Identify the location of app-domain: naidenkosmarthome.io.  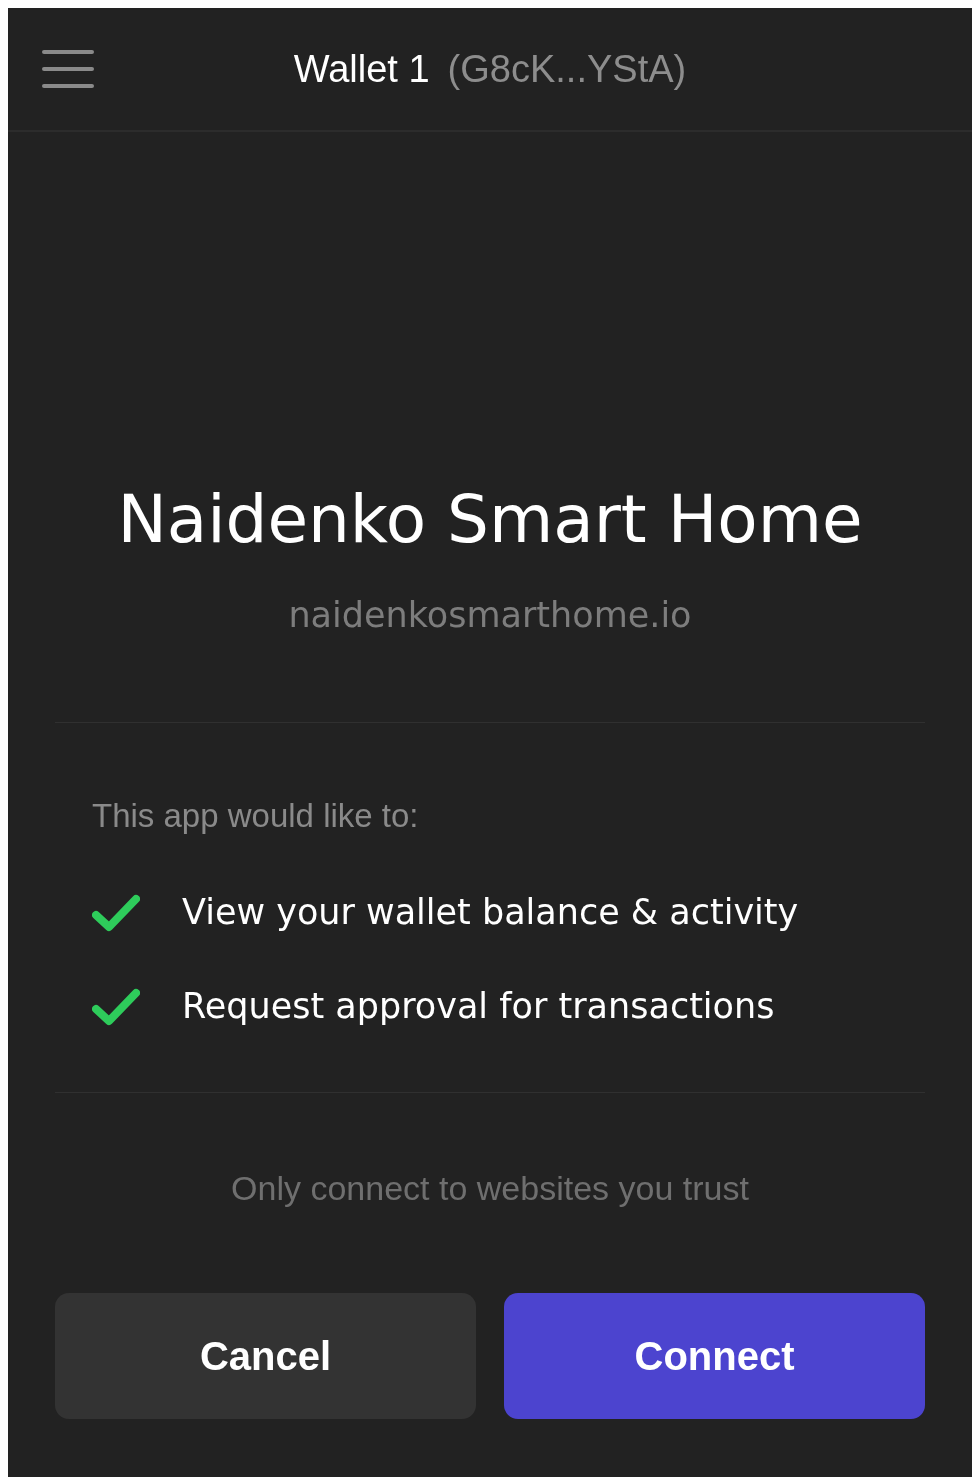
(490, 615).